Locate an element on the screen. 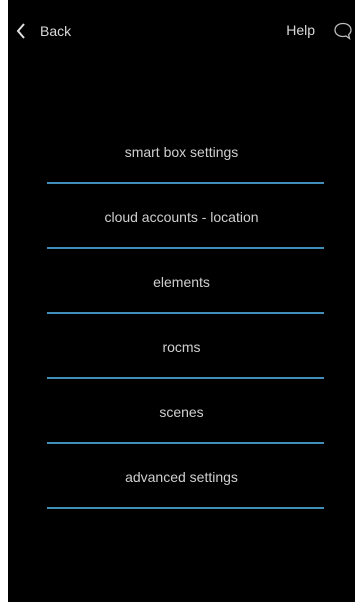  header-bar: Back Help is located at coordinates (181, 31).